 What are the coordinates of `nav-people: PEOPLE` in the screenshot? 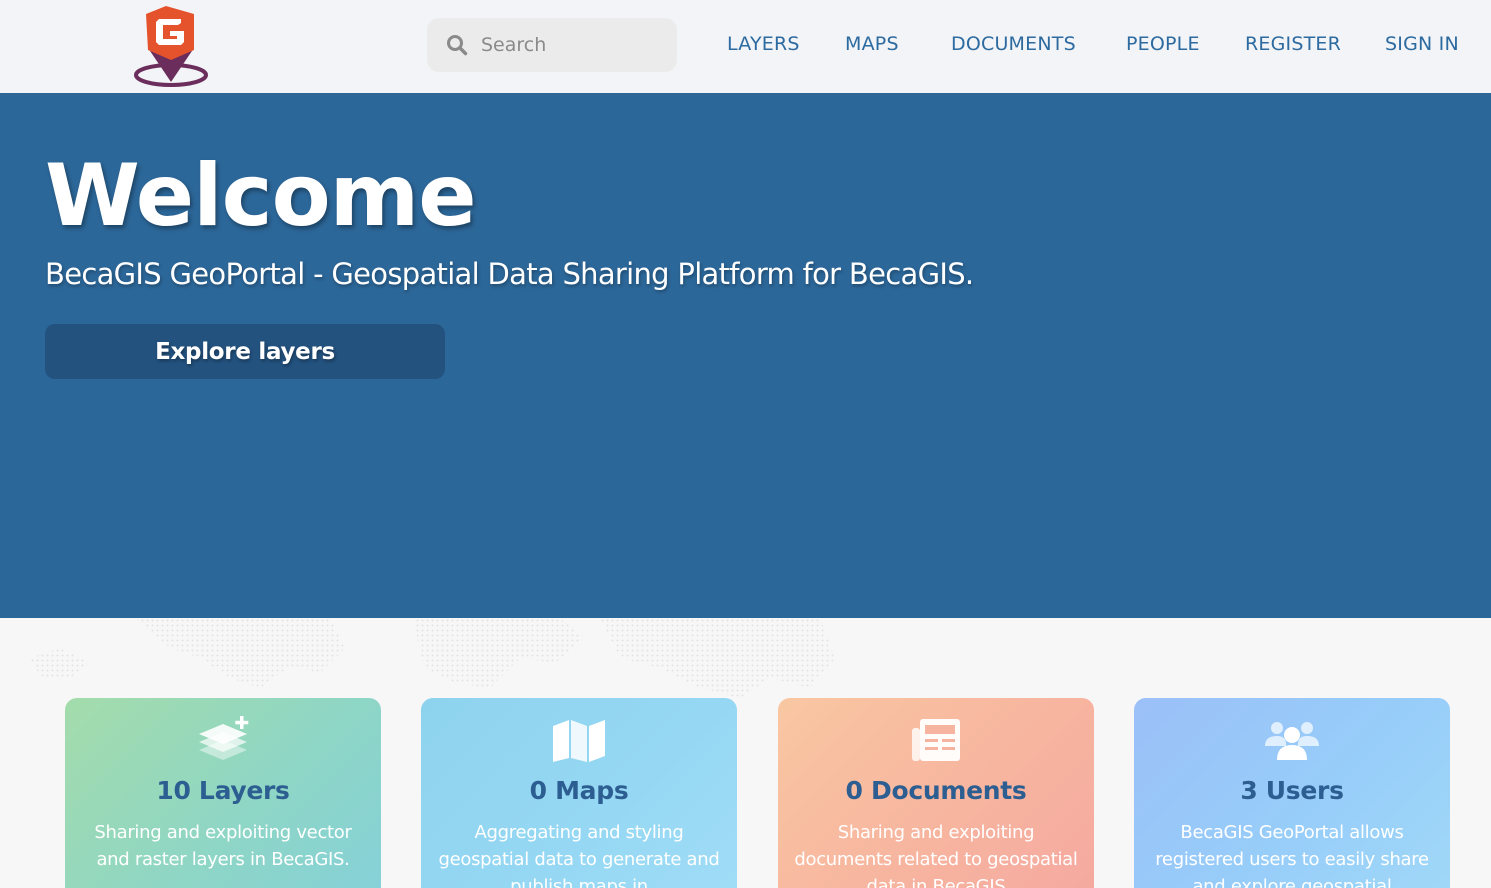 It's located at (1163, 44).